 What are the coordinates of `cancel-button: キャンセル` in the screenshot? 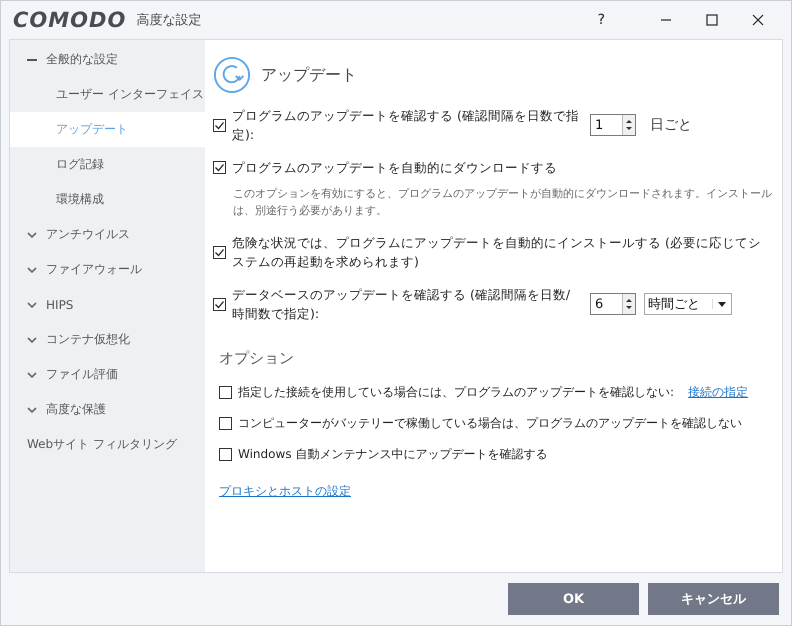 It's located at (713, 599).